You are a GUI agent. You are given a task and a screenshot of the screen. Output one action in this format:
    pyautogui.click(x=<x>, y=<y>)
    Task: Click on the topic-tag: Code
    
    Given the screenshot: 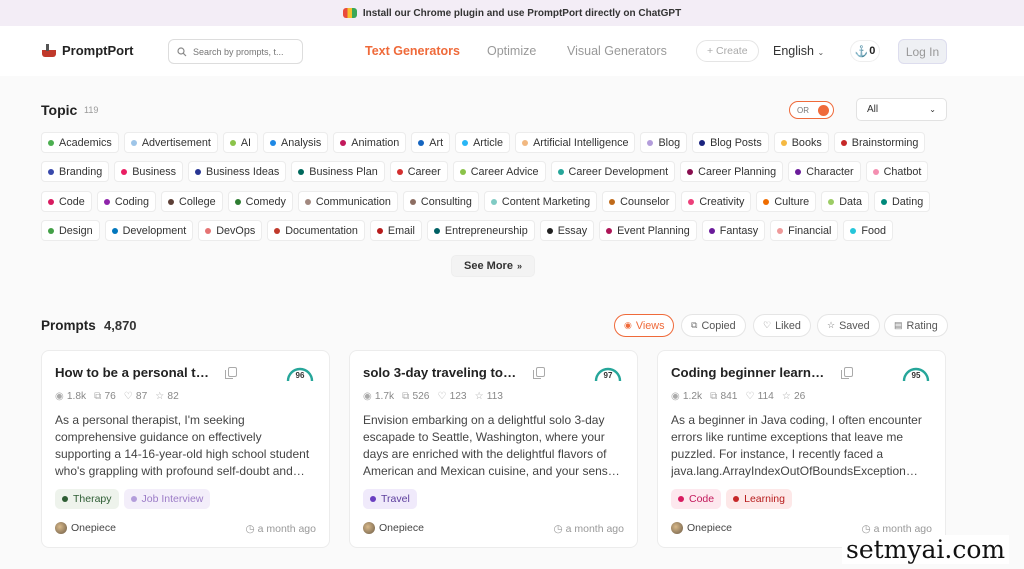 What is the action you would take?
    pyautogui.click(x=66, y=201)
    